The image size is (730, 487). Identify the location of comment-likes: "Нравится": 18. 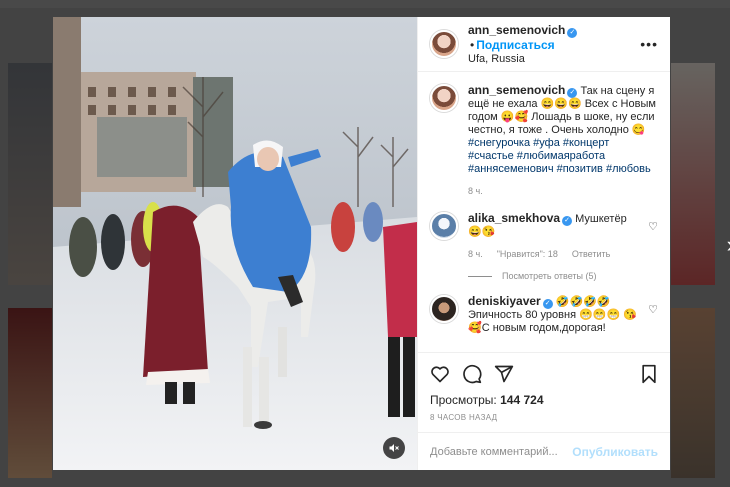
(527, 254).